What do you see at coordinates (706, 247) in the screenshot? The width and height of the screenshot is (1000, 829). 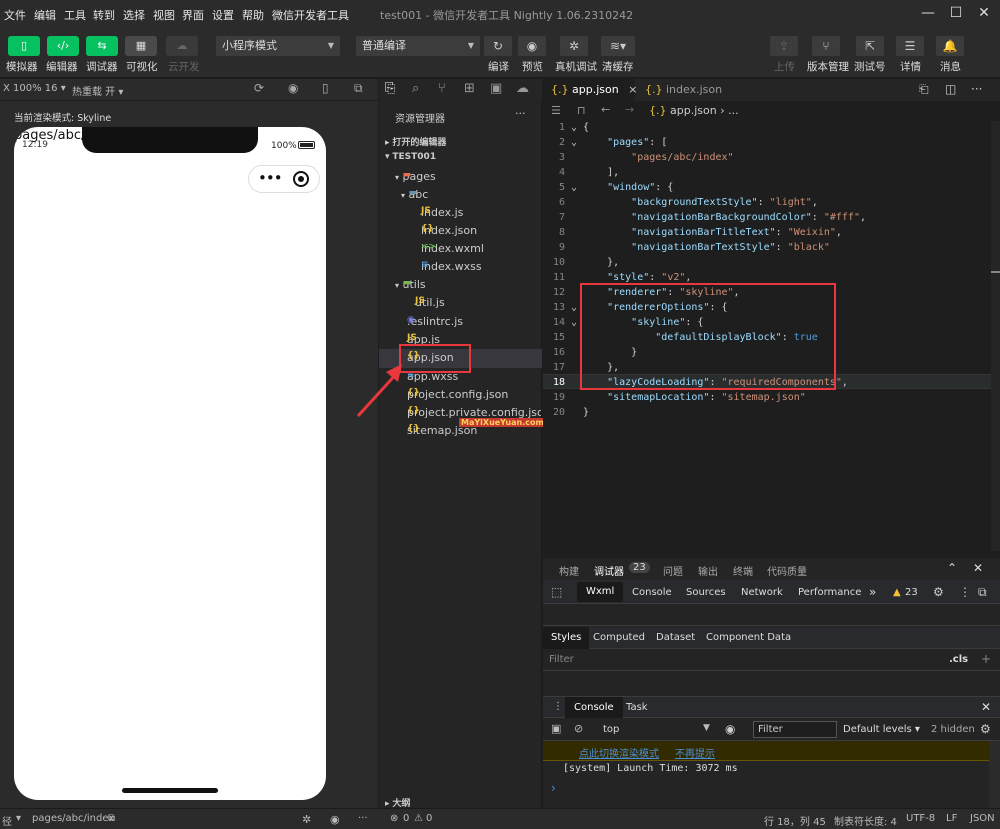 I see `code-line: "navigationBarTextStyle": "black"` at bounding box center [706, 247].